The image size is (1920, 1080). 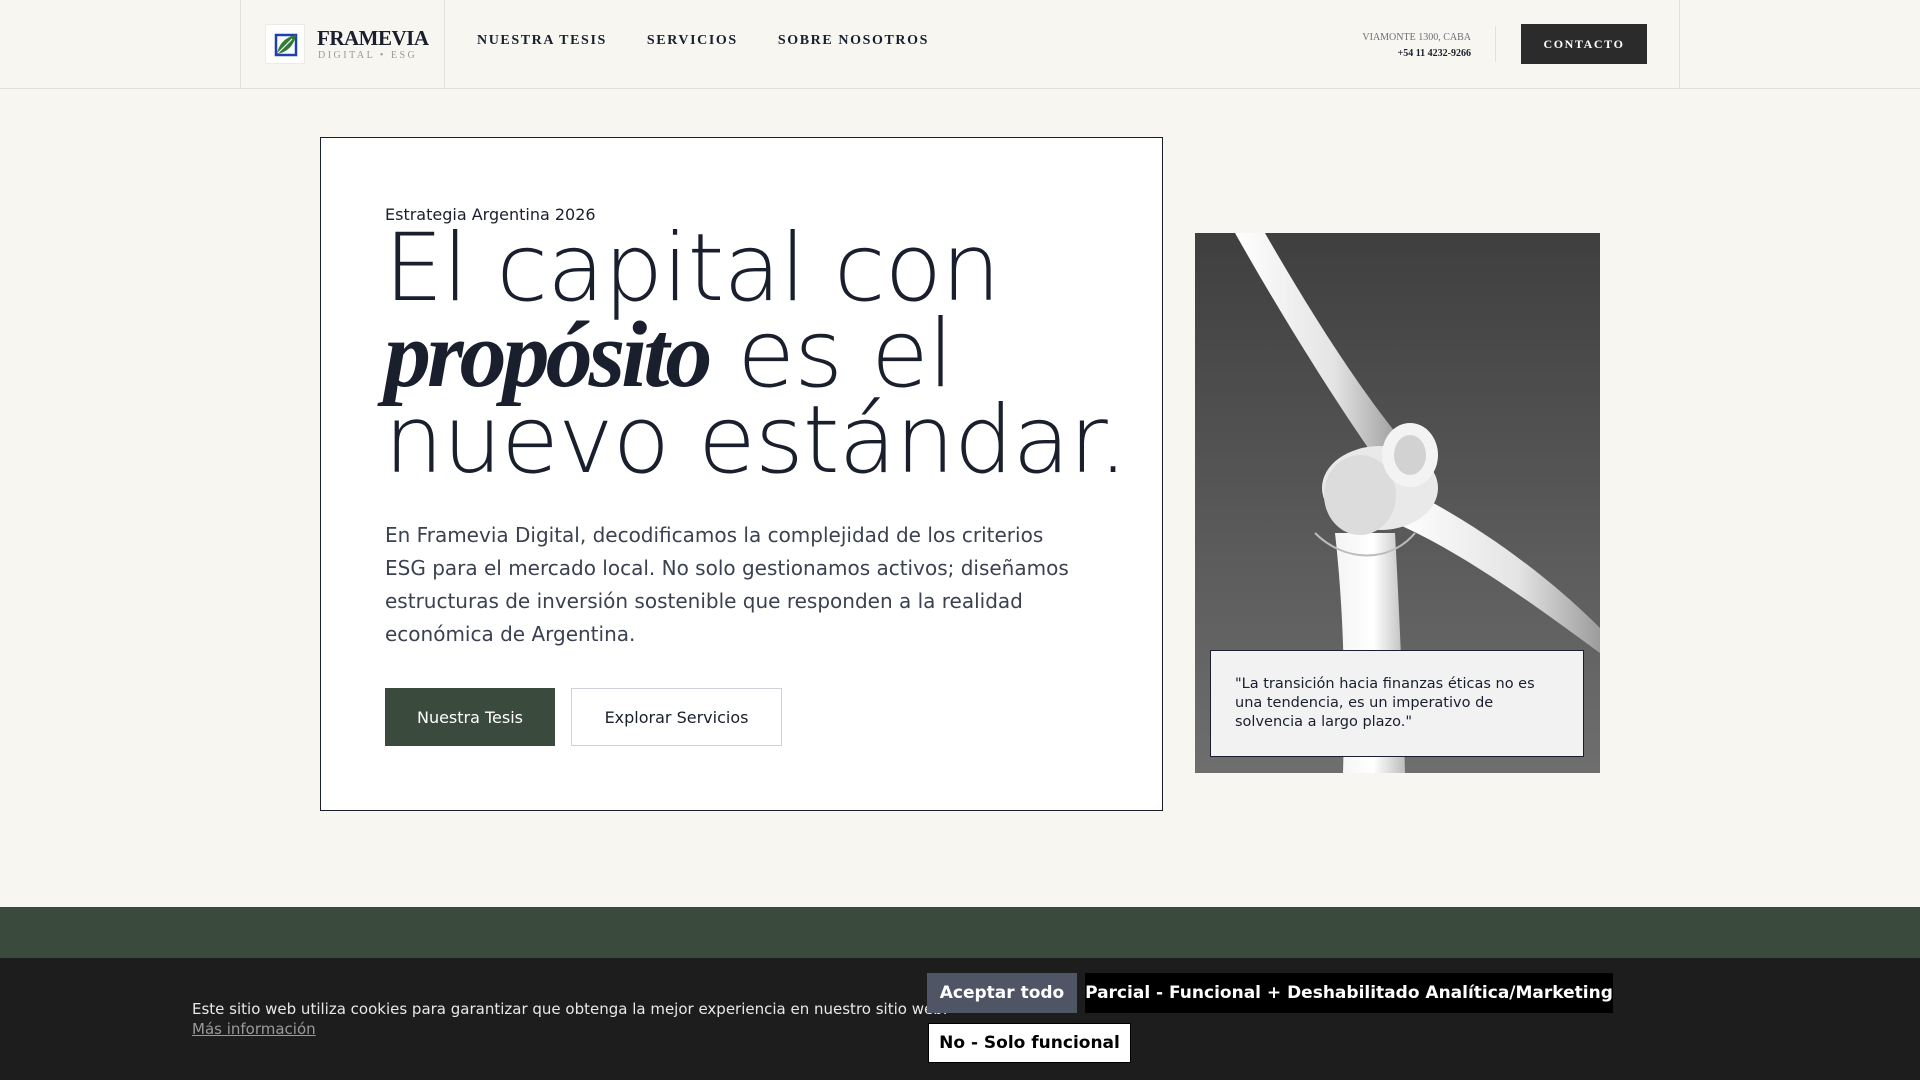 I want to click on explorar-servicios-button: Explorar Servicios, so click(x=676, y=717).